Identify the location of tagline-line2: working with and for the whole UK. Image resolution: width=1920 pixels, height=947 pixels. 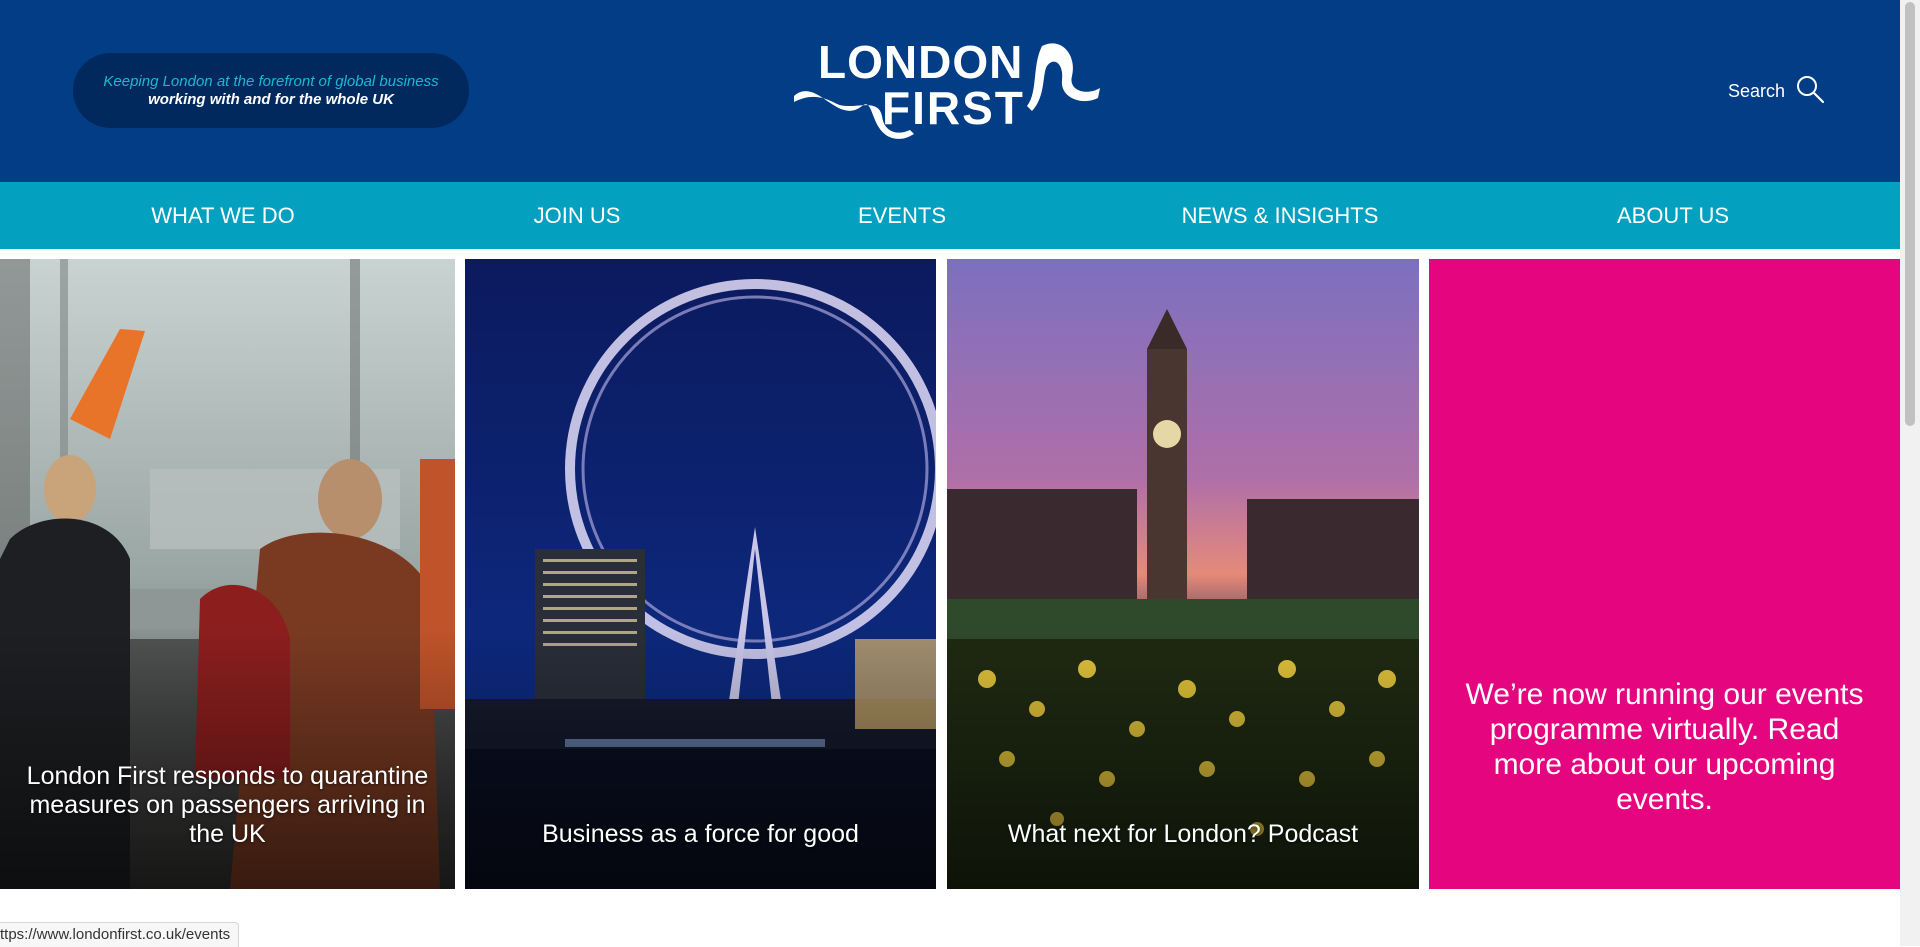
(271, 99).